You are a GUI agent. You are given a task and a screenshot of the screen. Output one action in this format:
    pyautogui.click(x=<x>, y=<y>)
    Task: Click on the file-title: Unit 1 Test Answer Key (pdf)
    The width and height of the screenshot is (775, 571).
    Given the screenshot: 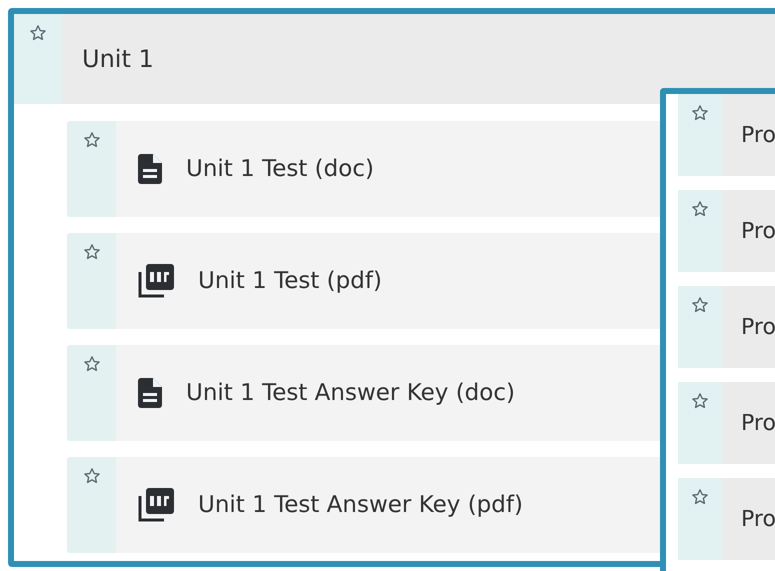 What is the action you would take?
    pyautogui.click(x=360, y=505)
    